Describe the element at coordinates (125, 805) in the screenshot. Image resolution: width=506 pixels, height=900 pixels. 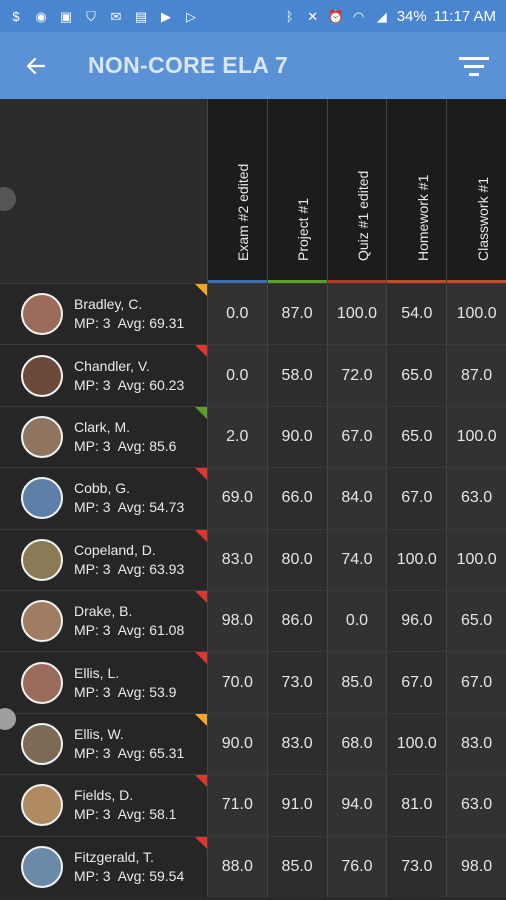
I see `student-info: Fields, D. MP: 3 Avg: 58.1` at that location.